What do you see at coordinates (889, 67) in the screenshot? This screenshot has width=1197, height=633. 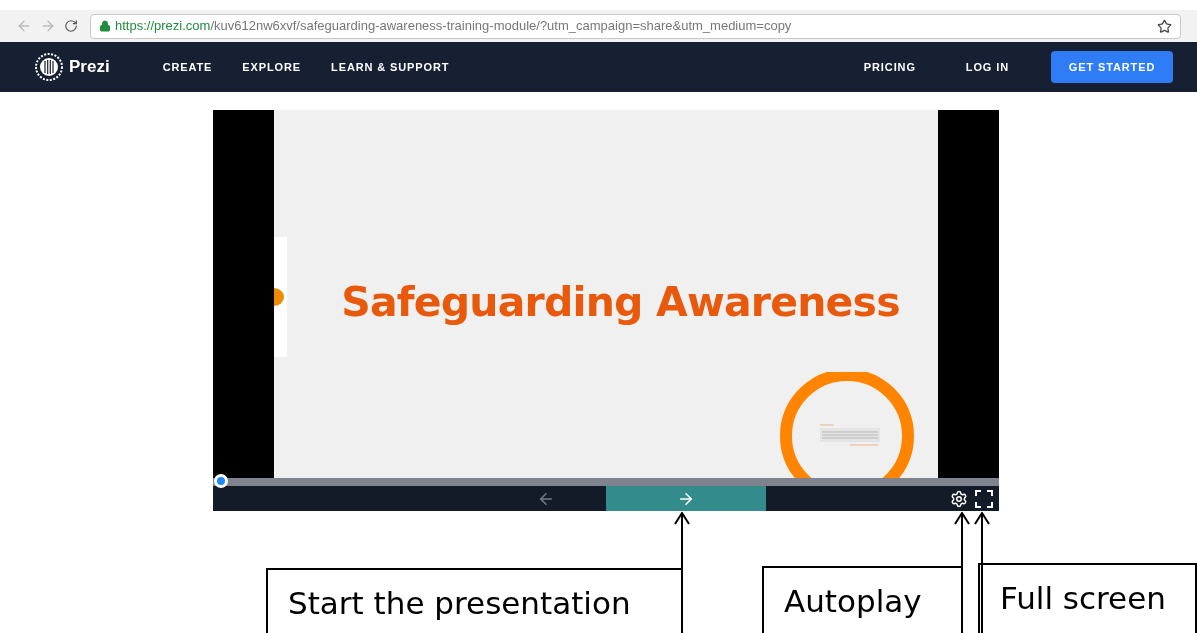 I see `nav-link: PRICING` at bounding box center [889, 67].